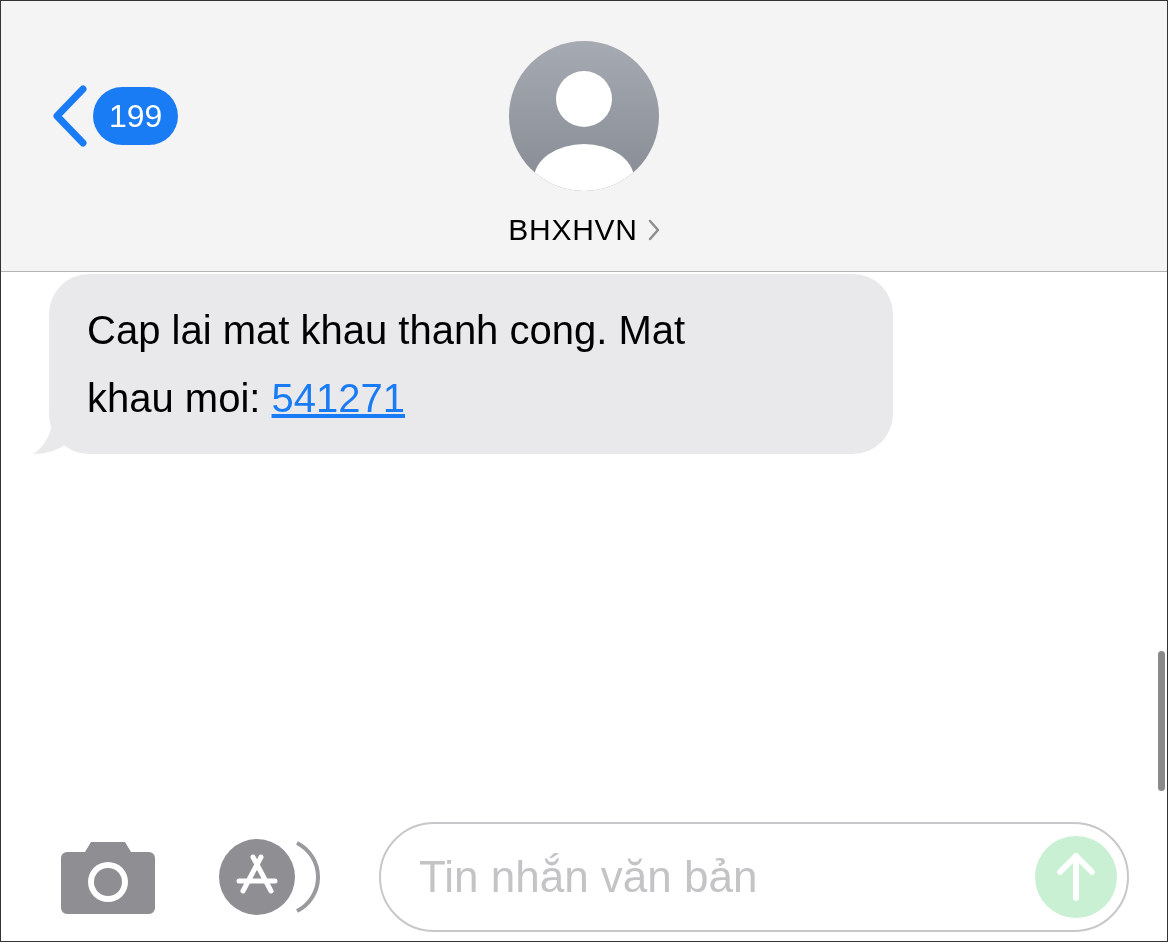 The image size is (1168, 942). What do you see at coordinates (1161, 721) in the screenshot?
I see `scrollbar` at bounding box center [1161, 721].